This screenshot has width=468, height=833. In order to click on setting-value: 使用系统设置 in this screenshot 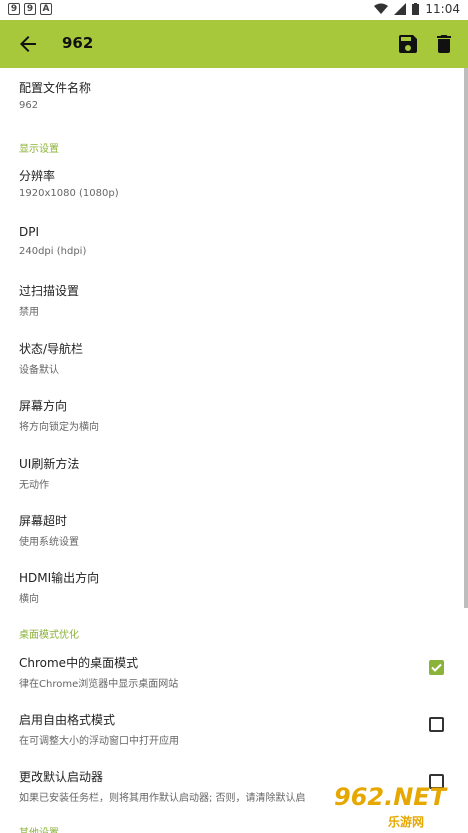, I will do `click(49, 542)`.